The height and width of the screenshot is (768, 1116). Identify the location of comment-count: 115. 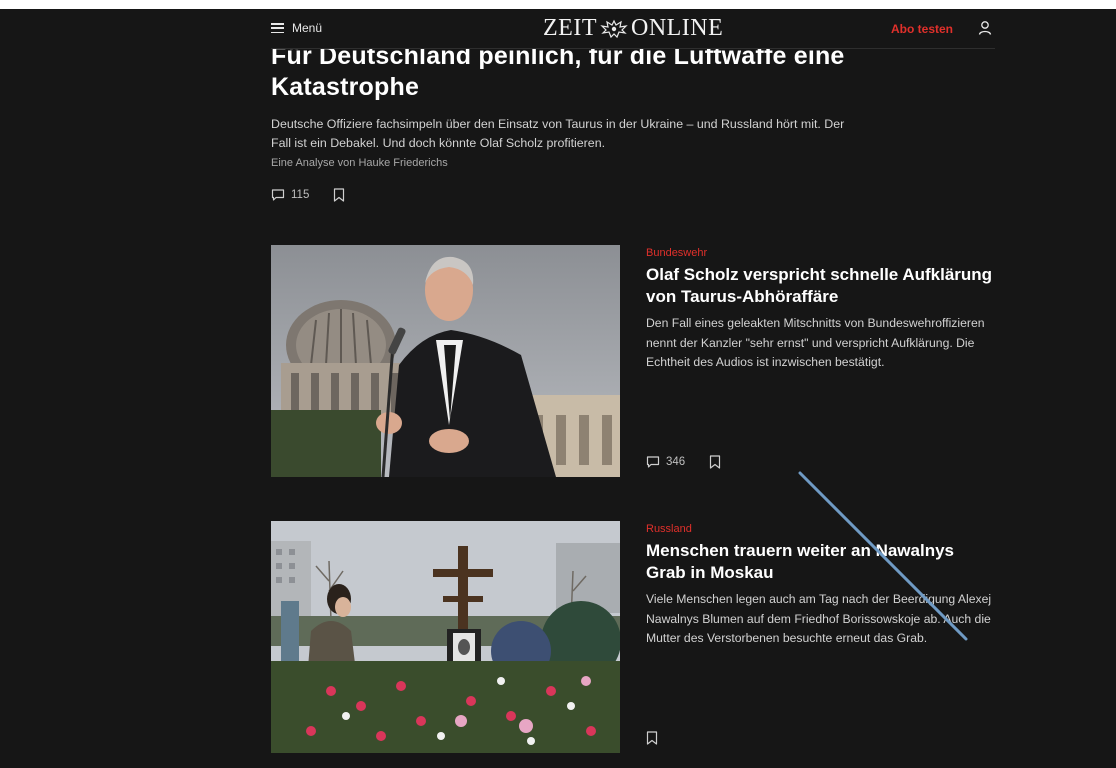
(300, 195).